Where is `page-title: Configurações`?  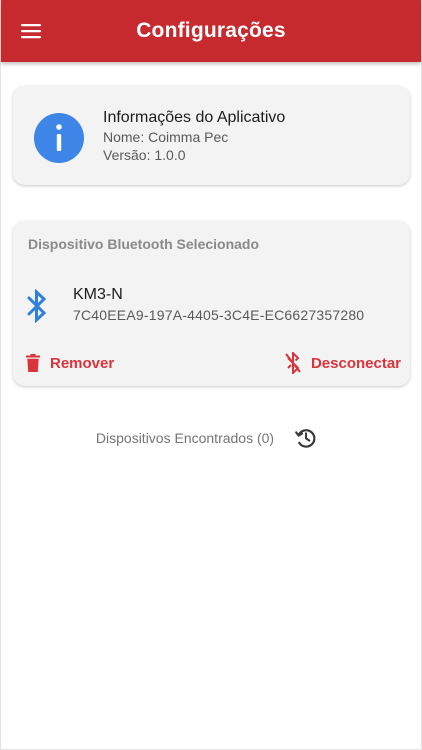 page-title: Configurações is located at coordinates (211, 30).